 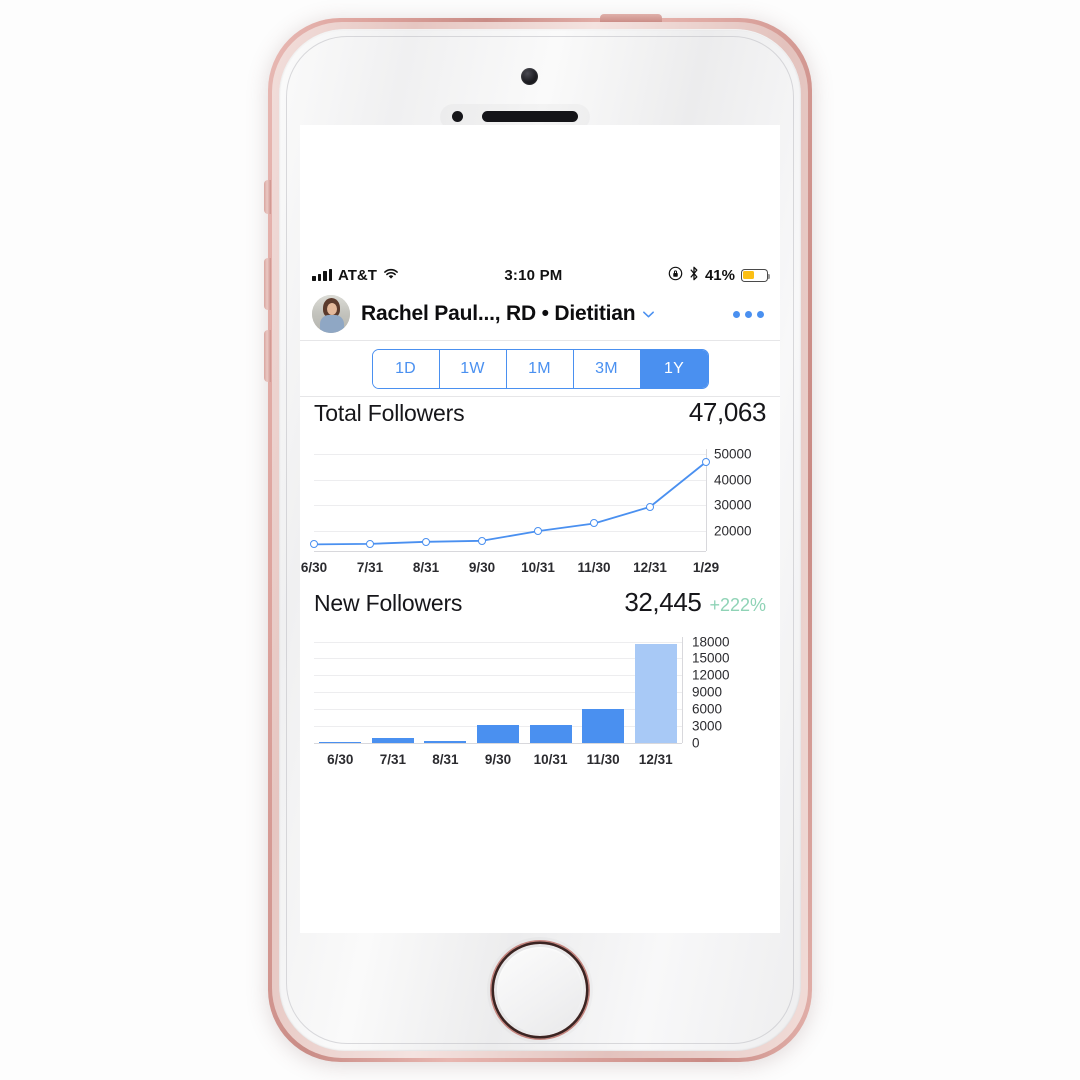 I want to click on account-header: Rachel Paul..., RD • Dietitian, so click(x=540, y=314).